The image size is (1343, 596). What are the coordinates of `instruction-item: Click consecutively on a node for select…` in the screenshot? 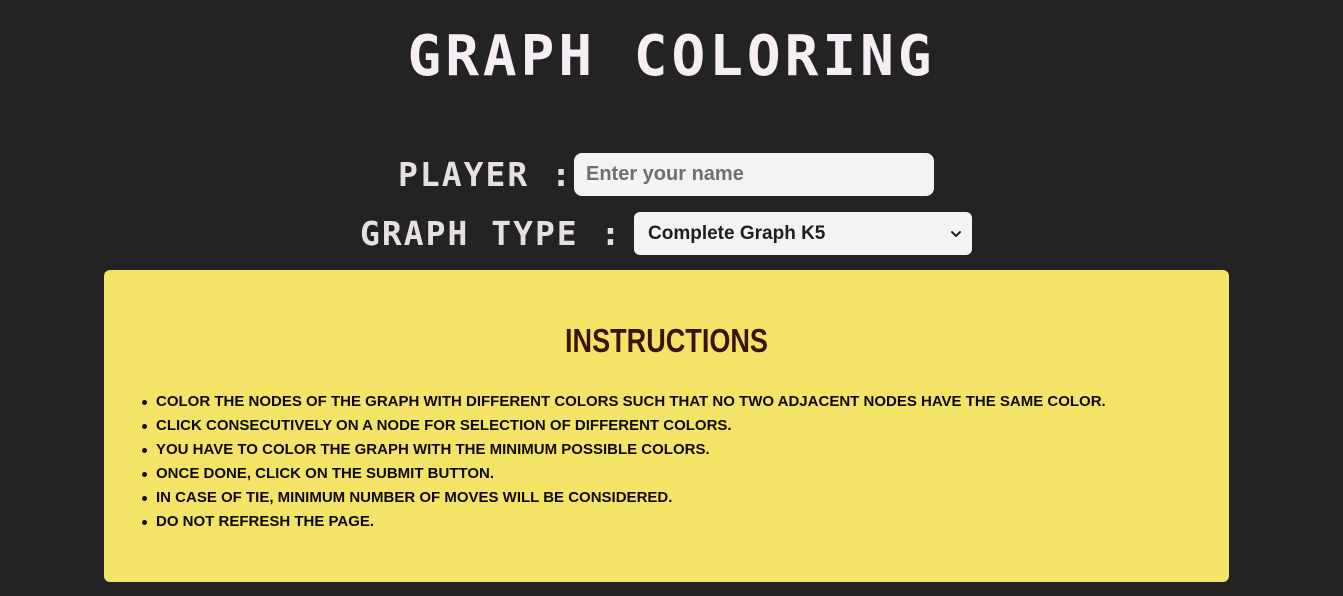 It's located at (624, 426).